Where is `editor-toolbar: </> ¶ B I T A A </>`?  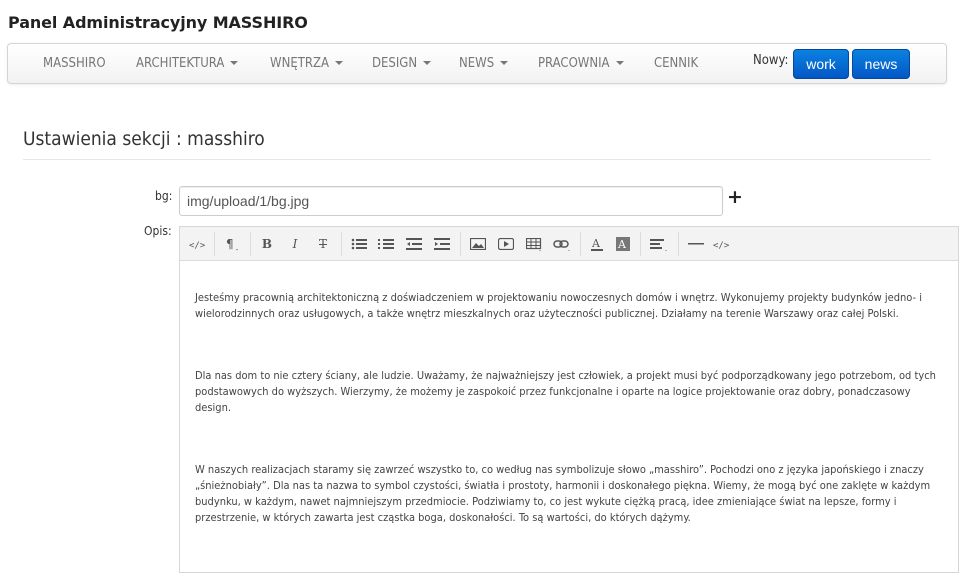 editor-toolbar: </> ¶ B I T A A </> is located at coordinates (569, 244).